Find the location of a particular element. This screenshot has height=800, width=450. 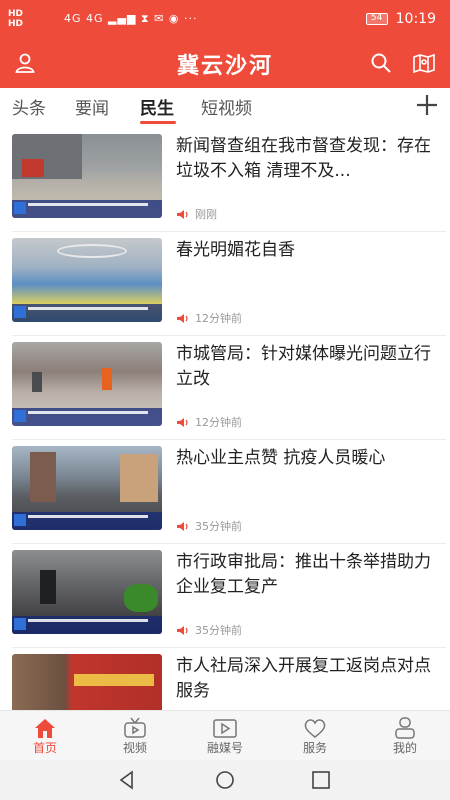

mail-icon: ✉ is located at coordinates (159, 18).